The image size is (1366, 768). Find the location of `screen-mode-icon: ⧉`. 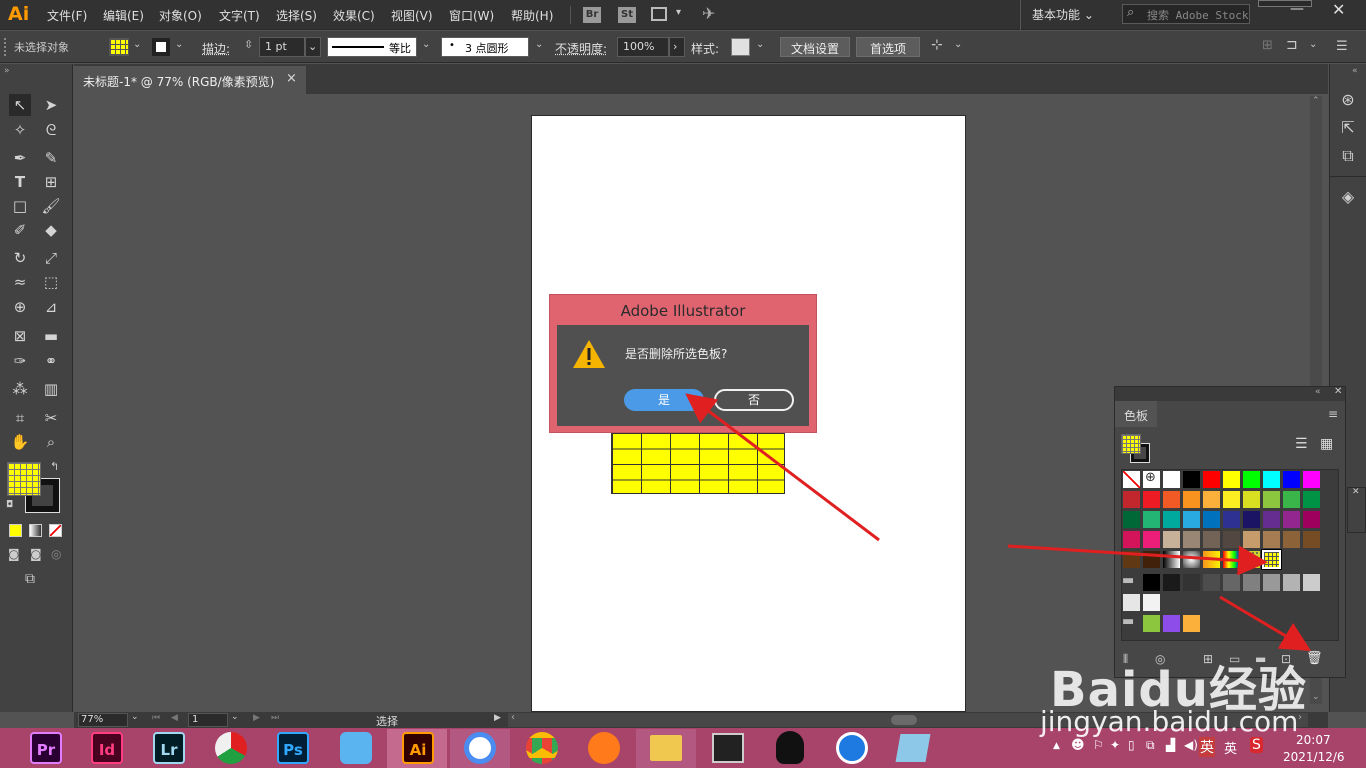

screen-mode-icon: ⧉ is located at coordinates (30, 579).